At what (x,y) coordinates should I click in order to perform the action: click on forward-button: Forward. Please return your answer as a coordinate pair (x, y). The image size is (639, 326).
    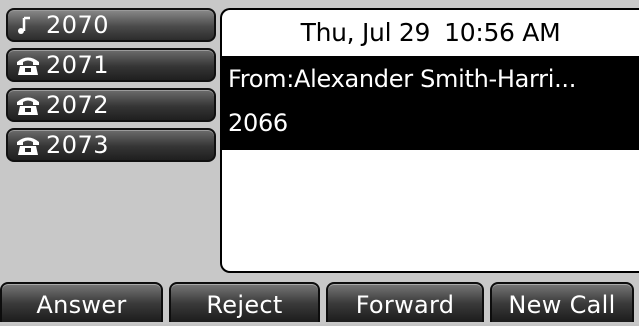
    Looking at the image, I should click on (405, 302).